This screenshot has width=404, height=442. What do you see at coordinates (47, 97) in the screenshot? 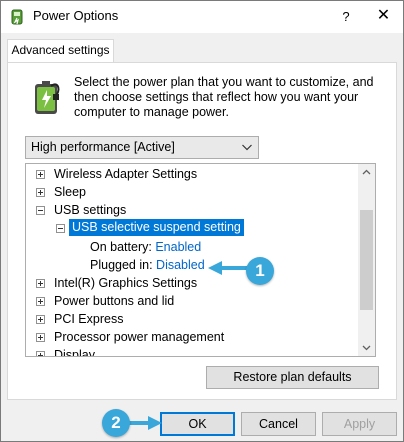
I see `battery-plug-icon` at bounding box center [47, 97].